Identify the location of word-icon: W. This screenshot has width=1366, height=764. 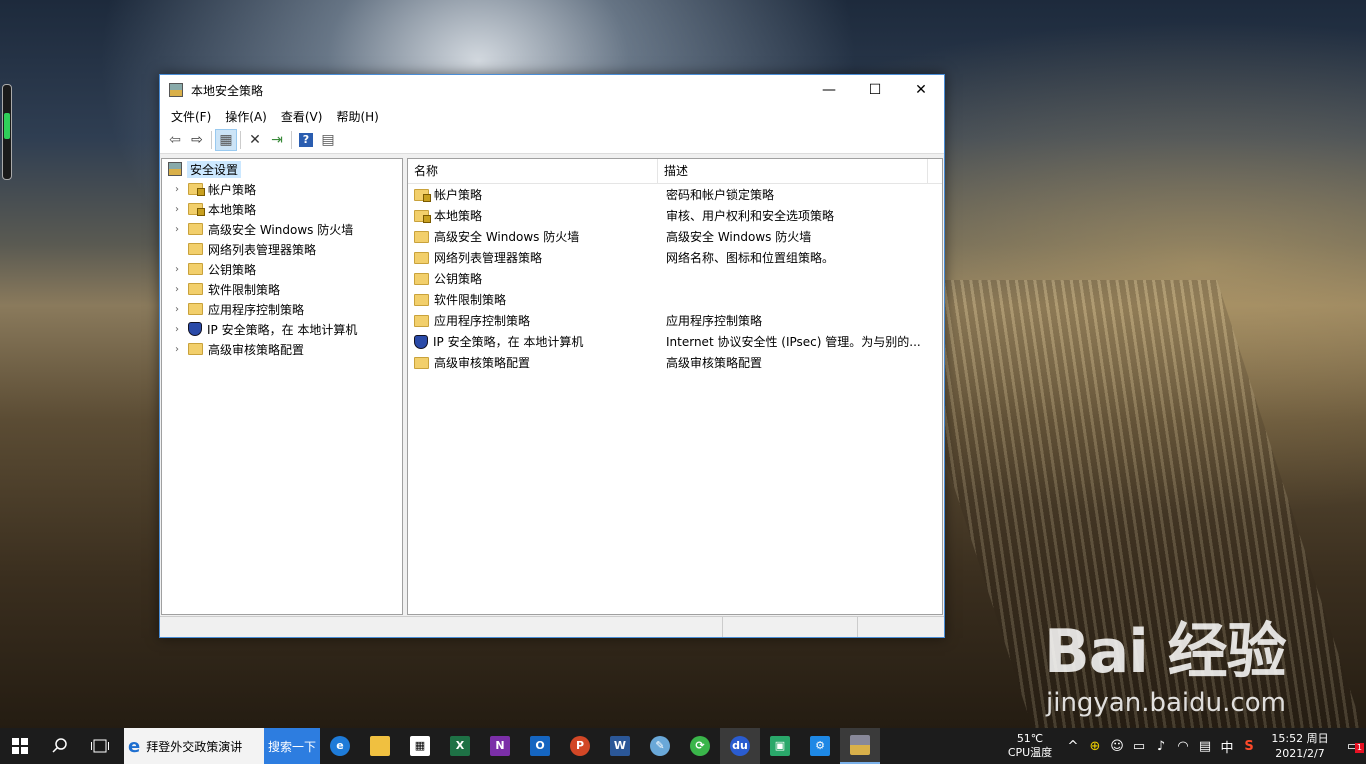
(620, 746).